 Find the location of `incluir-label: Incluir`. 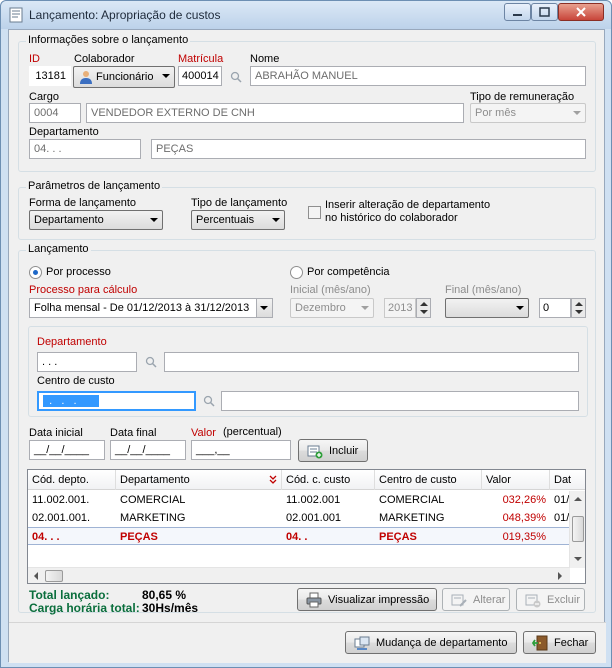

incluir-label: Incluir is located at coordinates (344, 451).